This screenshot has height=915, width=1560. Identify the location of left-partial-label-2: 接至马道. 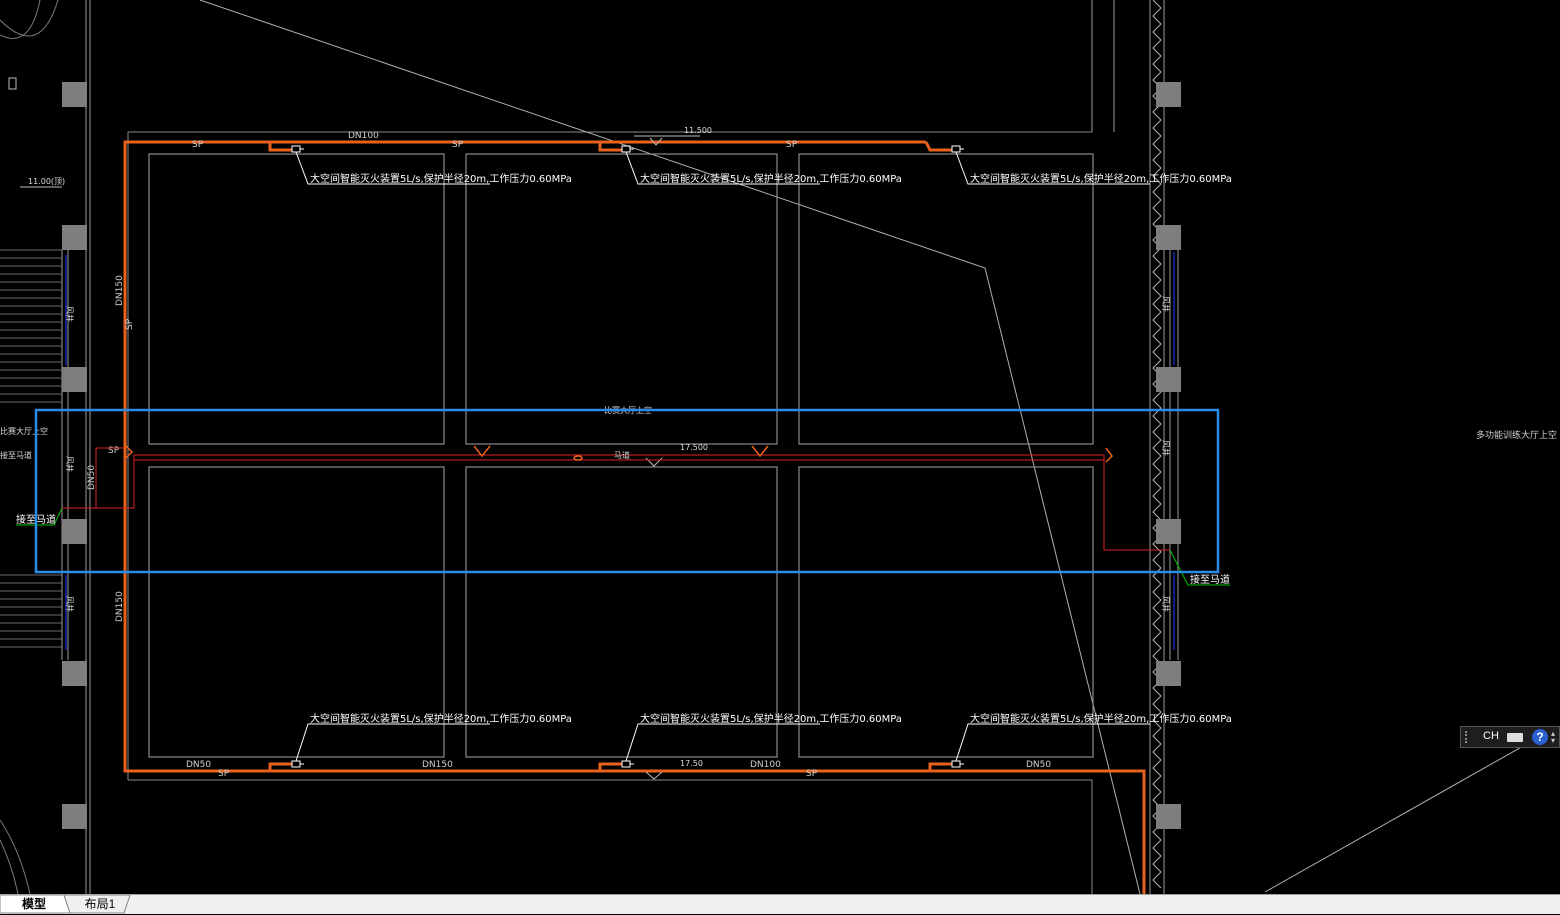
(16, 455).